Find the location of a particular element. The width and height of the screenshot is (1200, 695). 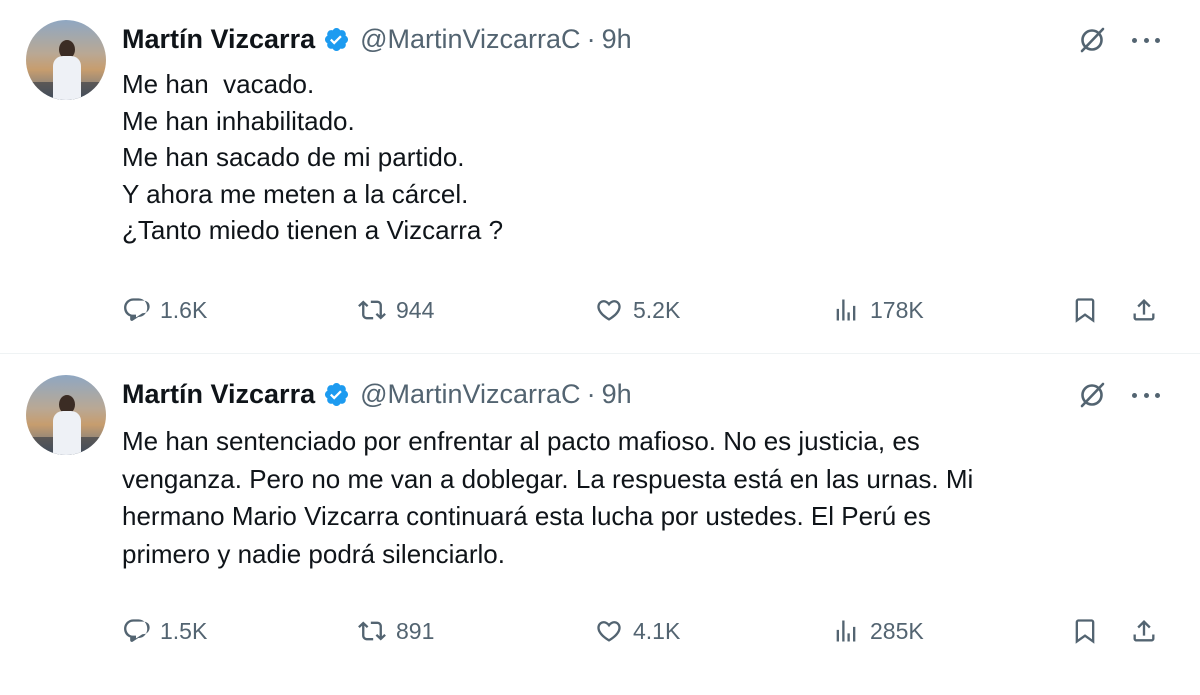

repost-button: 944 is located at coordinates (396, 310).